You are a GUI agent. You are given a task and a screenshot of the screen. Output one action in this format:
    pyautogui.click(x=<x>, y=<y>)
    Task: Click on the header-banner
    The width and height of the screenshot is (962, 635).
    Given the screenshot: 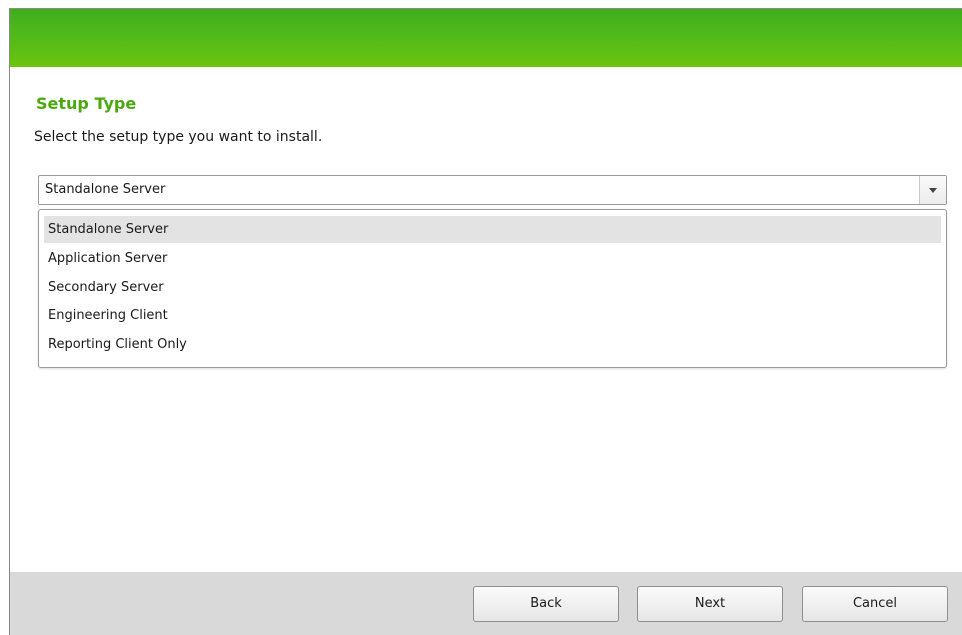 What is the action you would take?
    pyautogui.click(x=486, y=38)
    